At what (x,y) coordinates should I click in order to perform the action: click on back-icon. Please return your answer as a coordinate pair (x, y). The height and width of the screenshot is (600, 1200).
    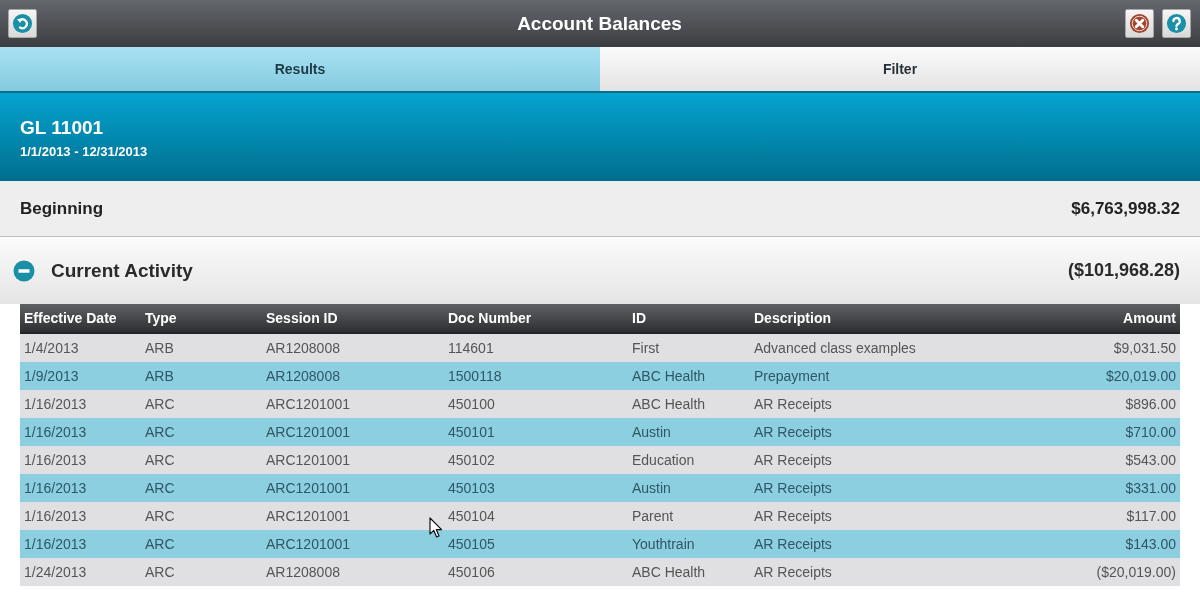
    Looking at the image, I should click on (22, 23).